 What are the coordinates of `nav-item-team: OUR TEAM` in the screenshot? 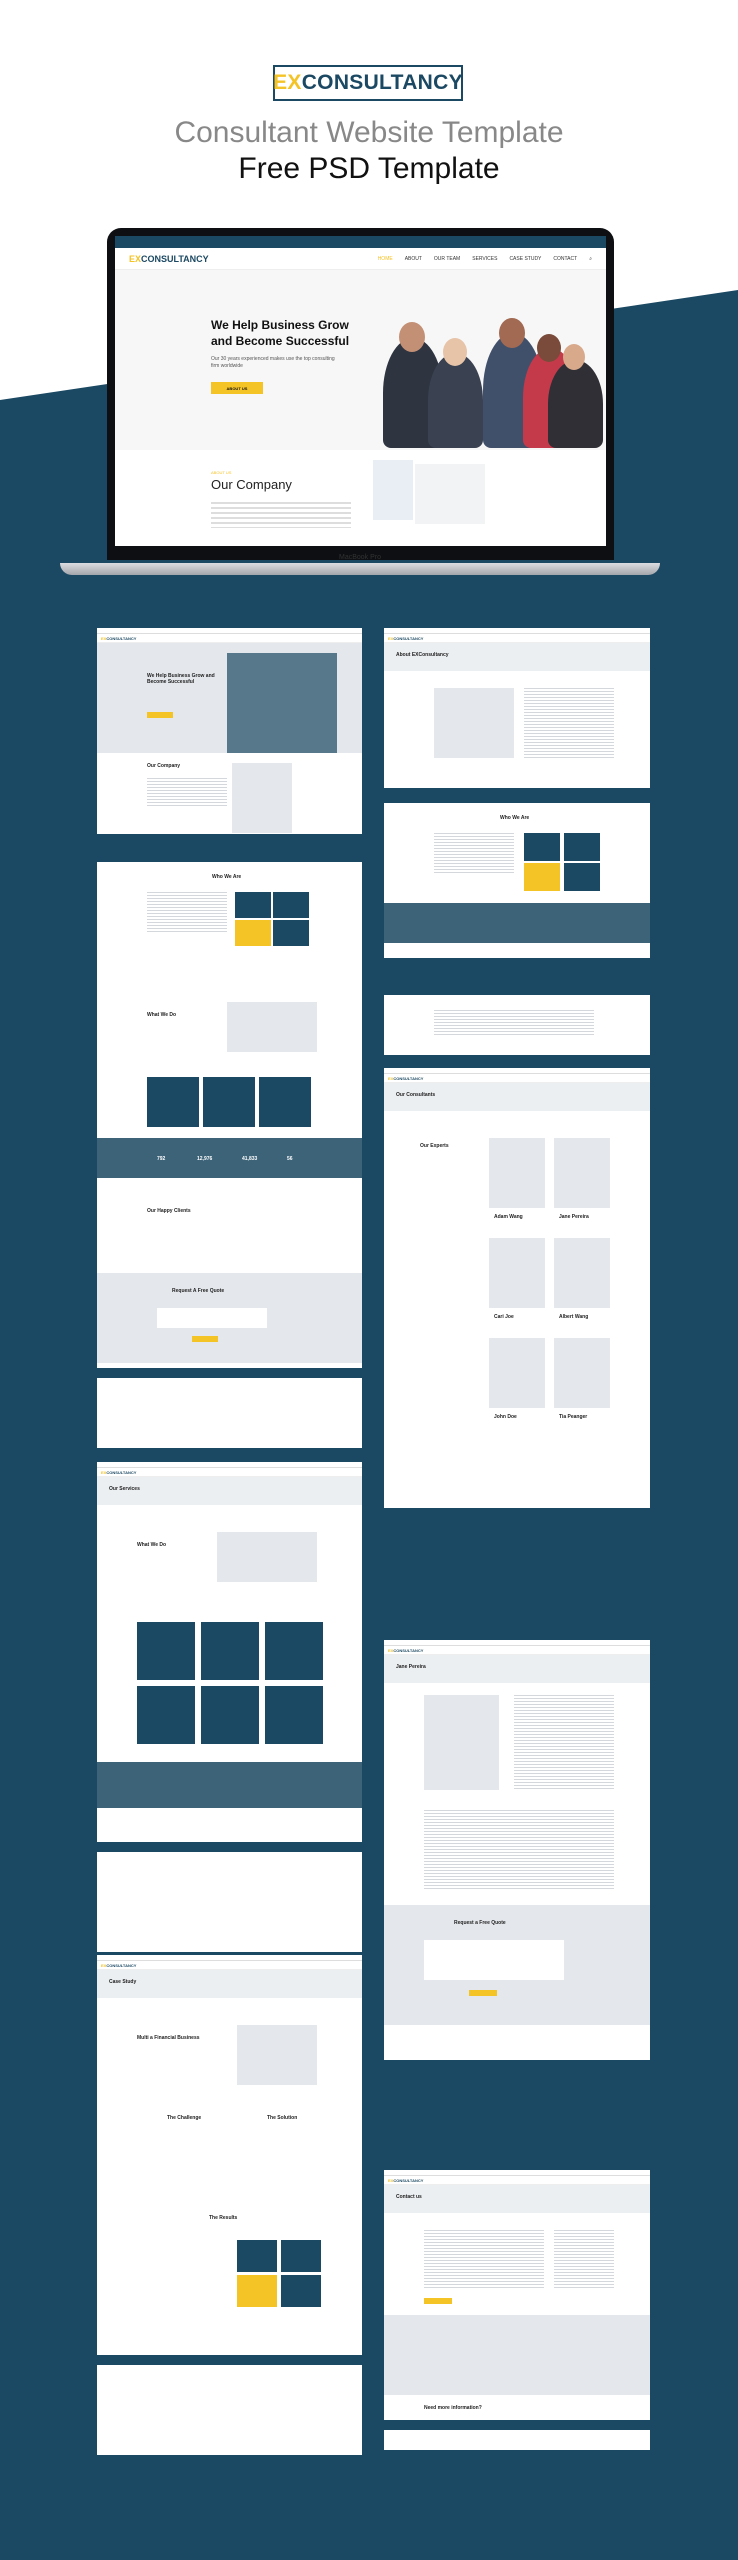 It's located at (447, 259).